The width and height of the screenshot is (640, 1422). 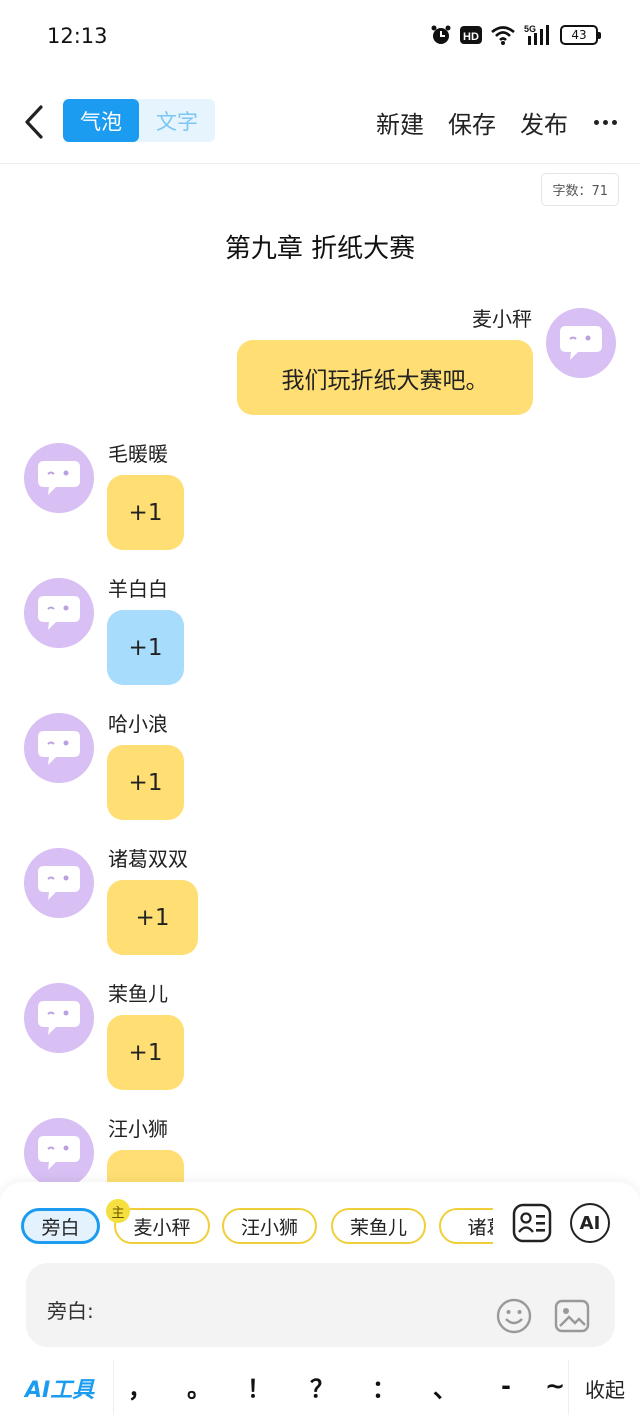 What do you see at coordinates (503, 35) in the screenshot?
I see `wifi-icon` at bounding box center [503, 35].